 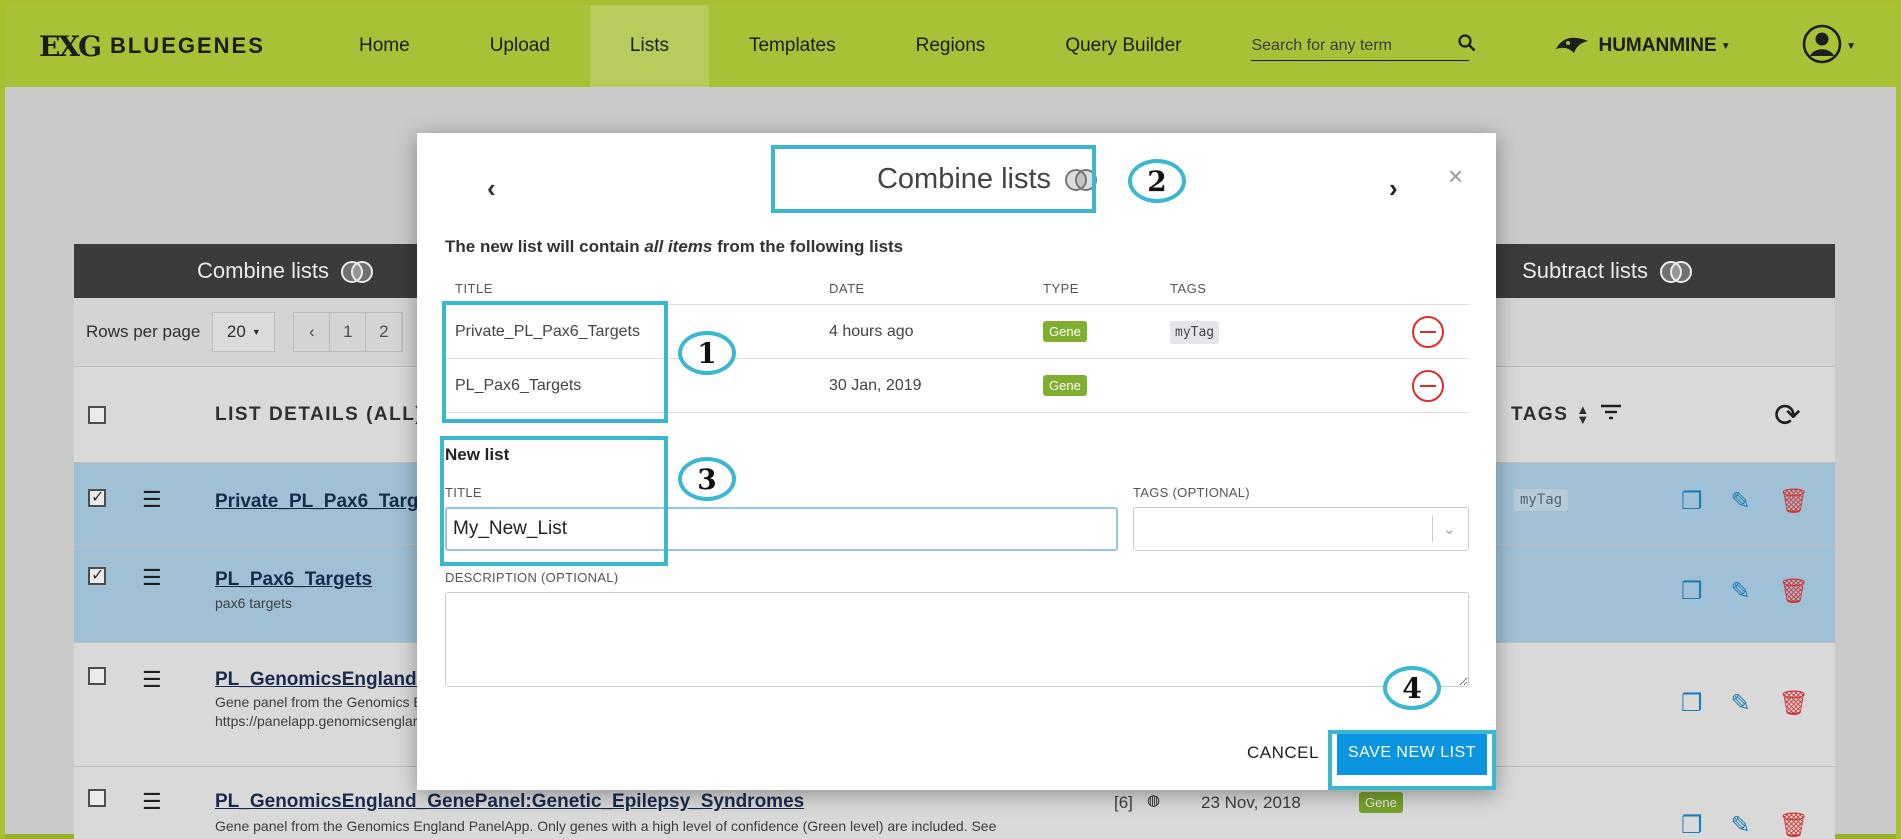 I want to click on chevron-right-icon: ›, so click(x=1393, y=188).